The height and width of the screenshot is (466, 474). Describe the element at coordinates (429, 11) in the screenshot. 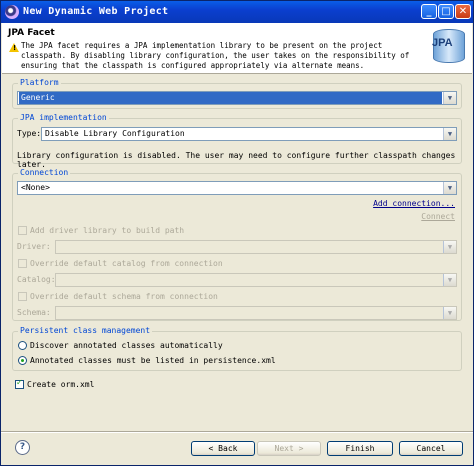

I see `minimize-button: _` at that location.